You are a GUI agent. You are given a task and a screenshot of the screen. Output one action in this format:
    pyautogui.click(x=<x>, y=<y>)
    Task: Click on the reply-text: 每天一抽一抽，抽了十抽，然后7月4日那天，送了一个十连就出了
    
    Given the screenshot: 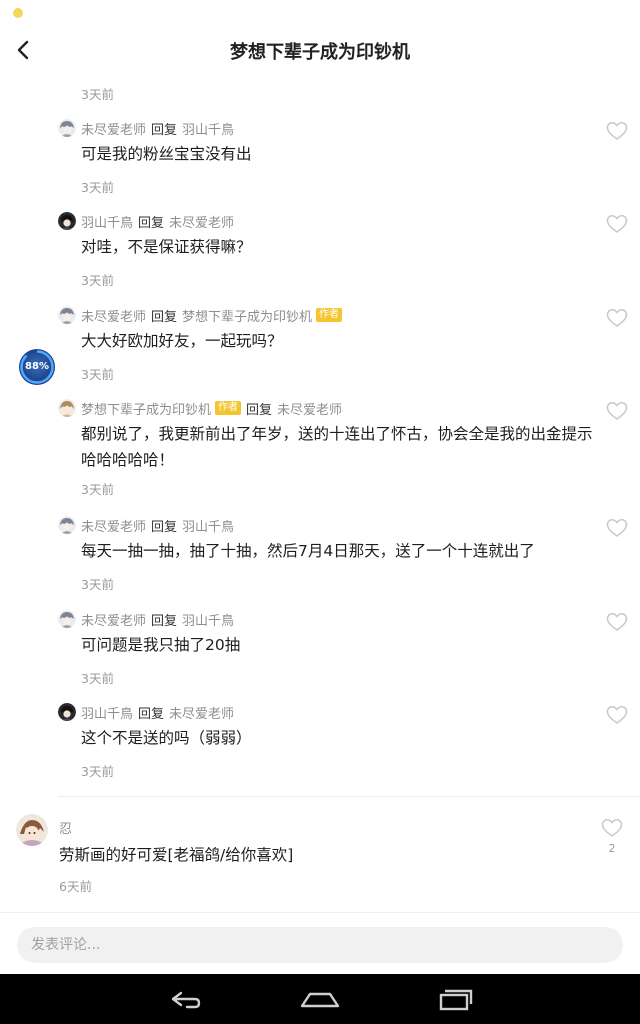 What is the action you would take?
    pyautogui.click(x=308, y=551)
    